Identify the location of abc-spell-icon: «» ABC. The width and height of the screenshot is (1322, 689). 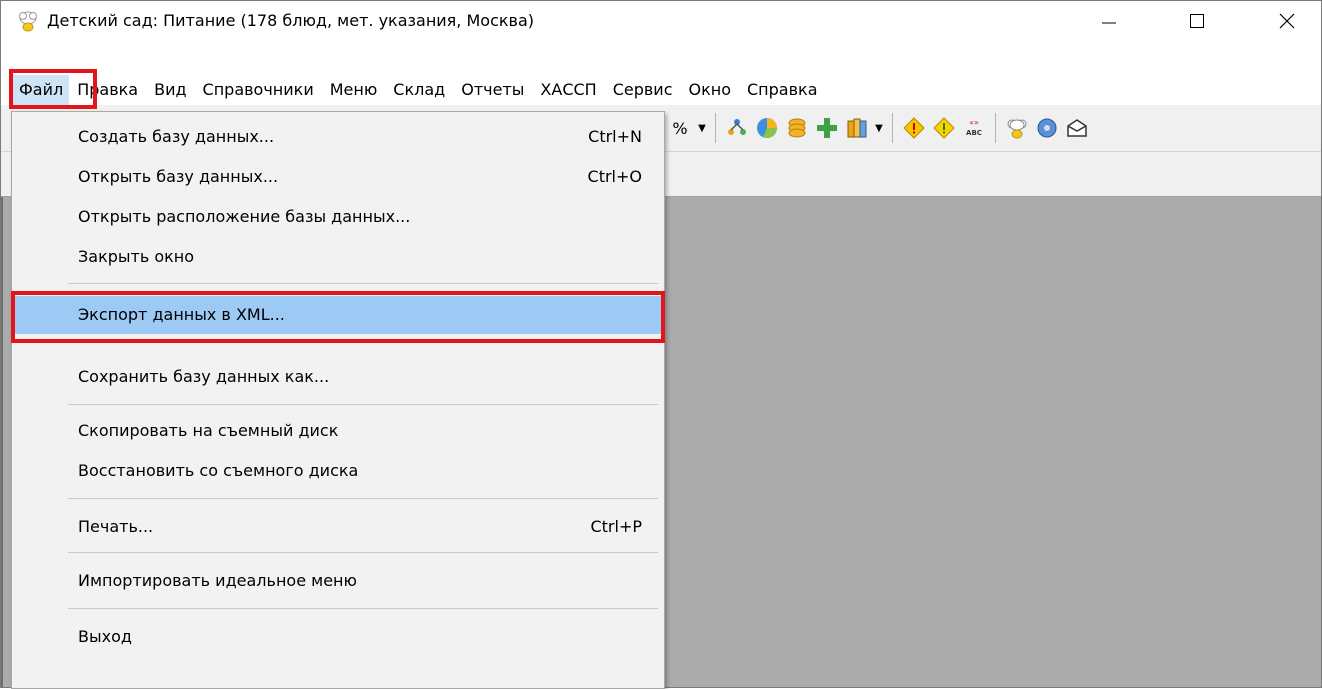
(974, 128).